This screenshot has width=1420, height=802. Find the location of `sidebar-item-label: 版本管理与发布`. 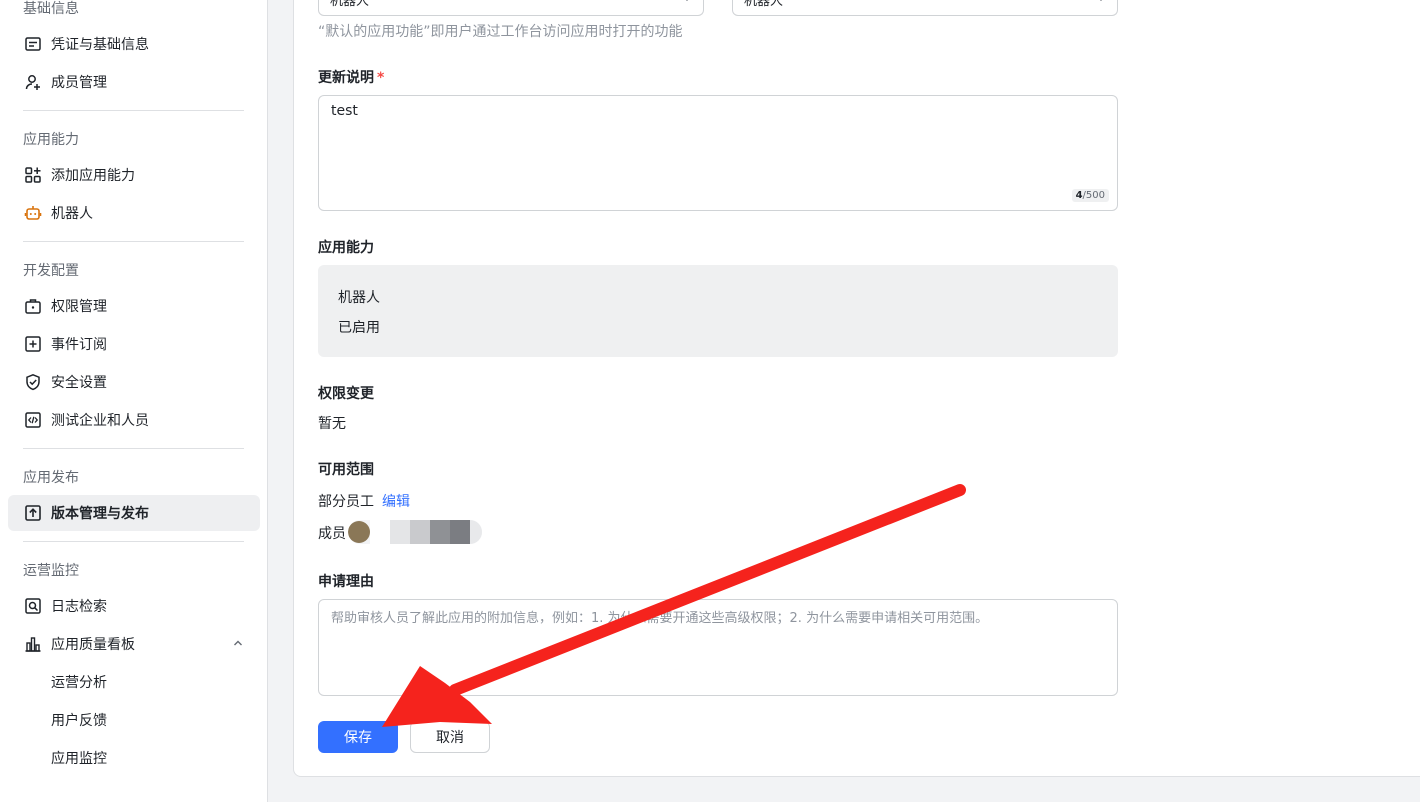

sidebar-item-label: 版本管理与发布 is located at coordinates (100, 514).